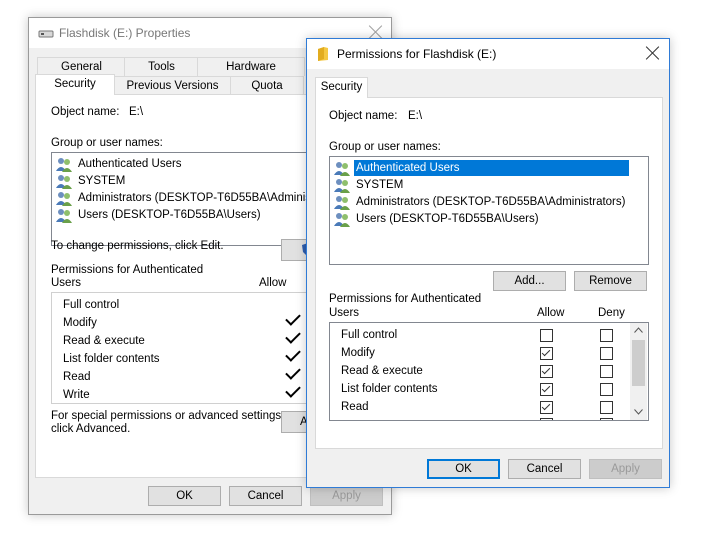 The height and width of the screenshot is (557, 720). I want to click on vertical-scrollbar, so click(638, 371).